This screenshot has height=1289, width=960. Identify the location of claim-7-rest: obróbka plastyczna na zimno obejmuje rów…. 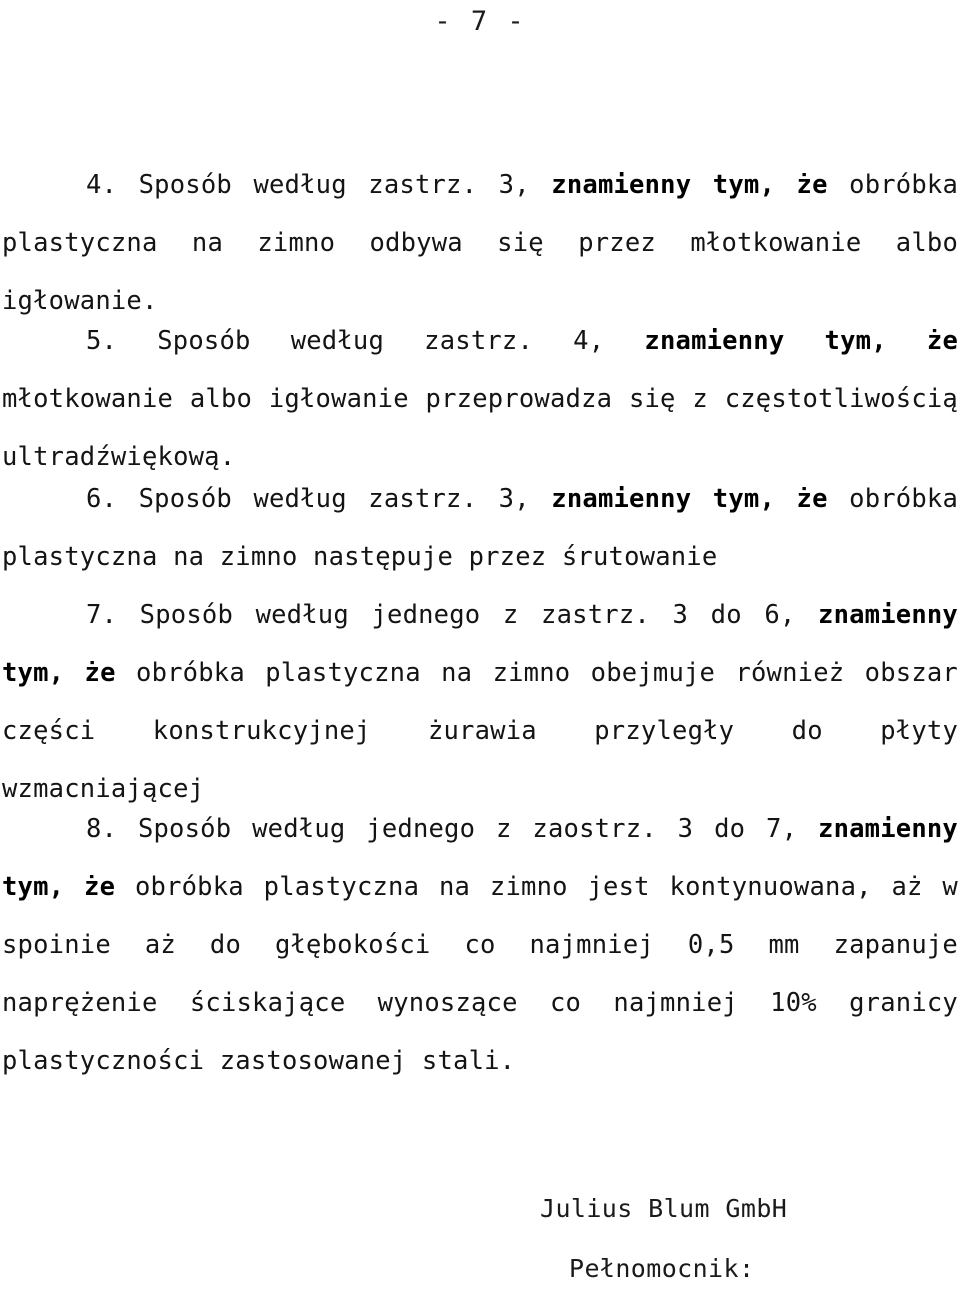
(480, 731).